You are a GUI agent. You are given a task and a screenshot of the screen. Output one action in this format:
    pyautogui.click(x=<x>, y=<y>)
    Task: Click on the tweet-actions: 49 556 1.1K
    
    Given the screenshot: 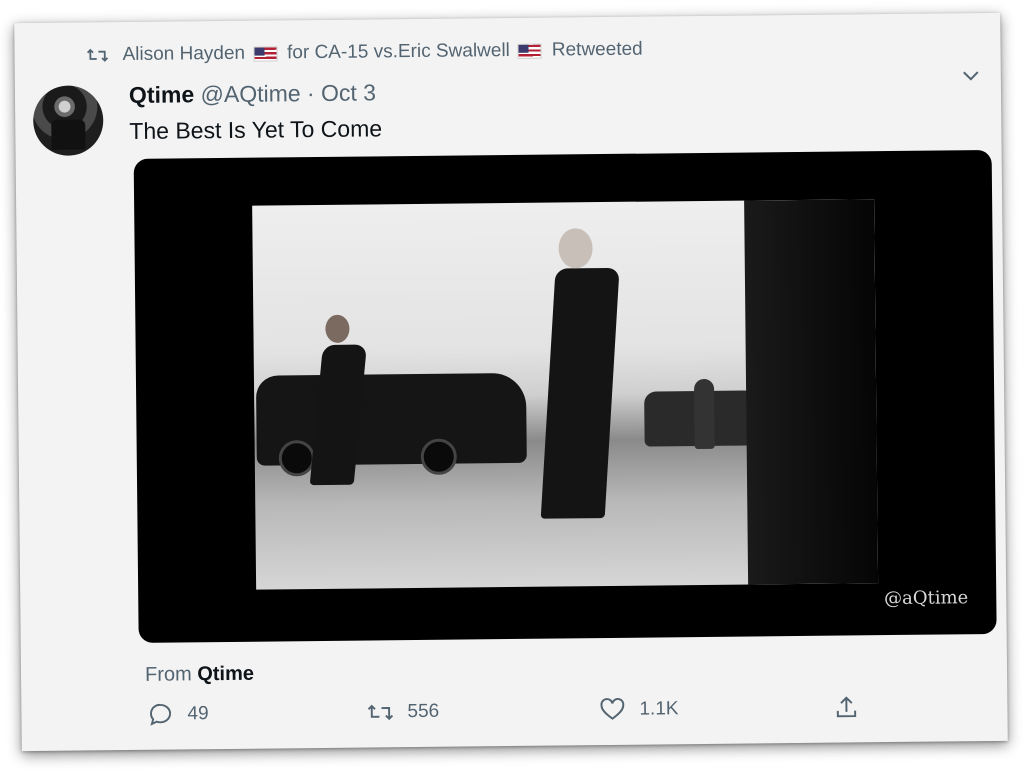 What is the action you would take?
    pyautogui.click(x=562, y=712)
    